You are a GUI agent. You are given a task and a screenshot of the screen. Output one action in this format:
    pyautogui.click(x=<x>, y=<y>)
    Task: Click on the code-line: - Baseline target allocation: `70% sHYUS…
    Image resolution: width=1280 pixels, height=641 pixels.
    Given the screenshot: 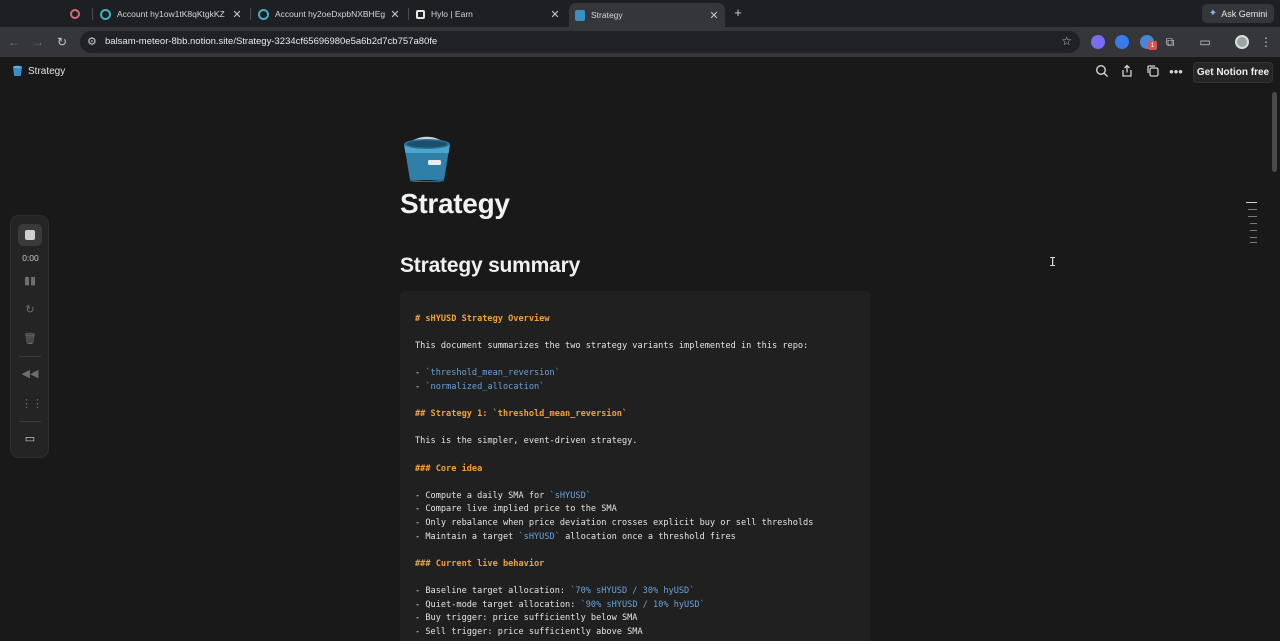 What is the action you would take?
    pyautogui.click(x=554, y=591)
    